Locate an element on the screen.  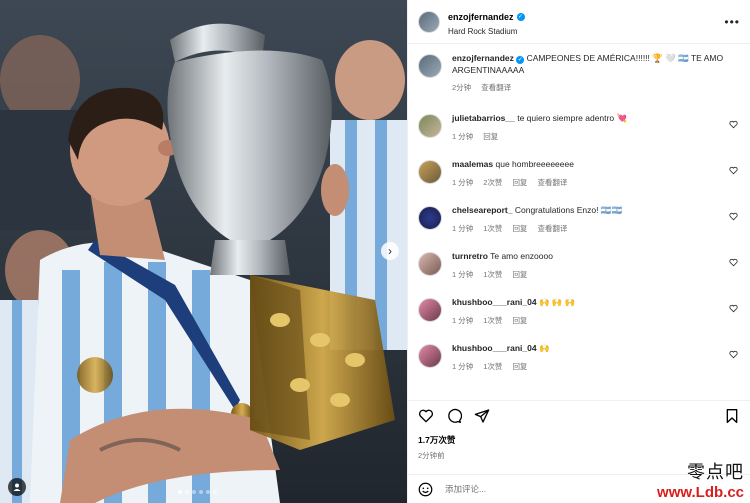
comment-bubble-icon is located at coordinates (454, 416).